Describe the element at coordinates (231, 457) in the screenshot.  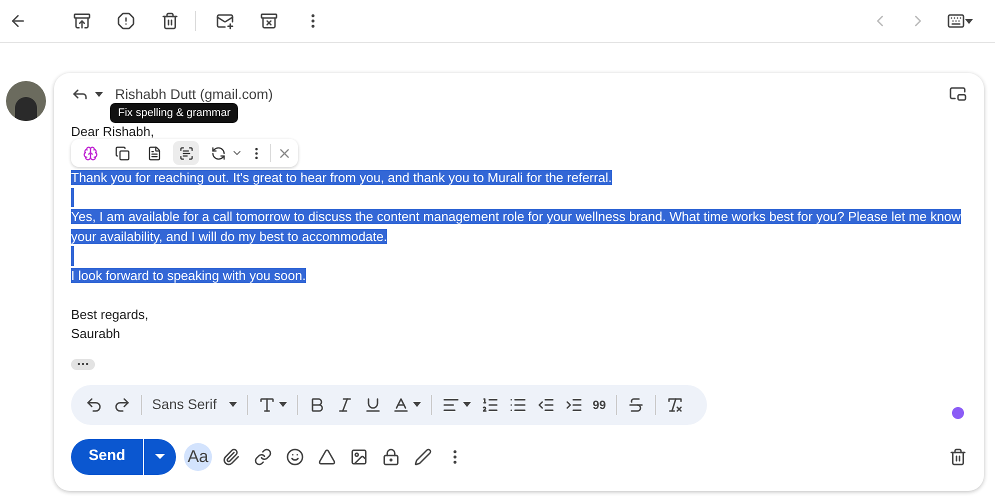
I see `attach-icon` at that location.